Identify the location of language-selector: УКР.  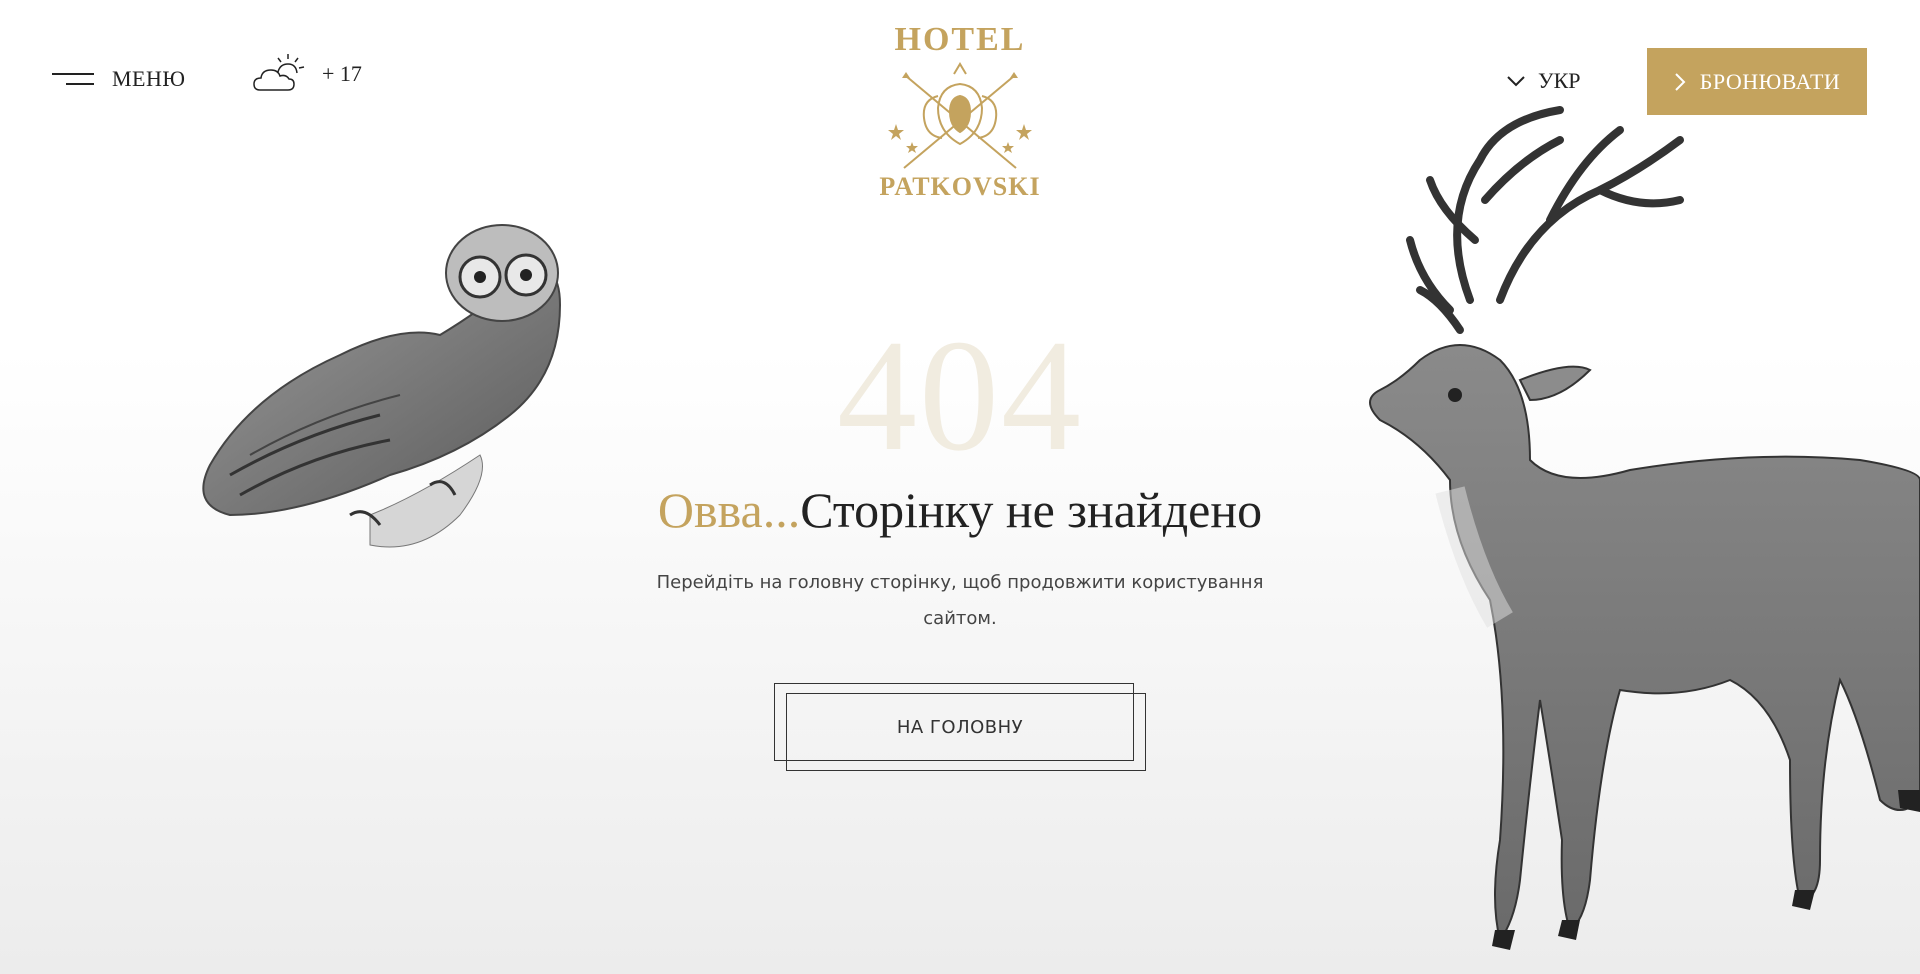
(1543, 81).